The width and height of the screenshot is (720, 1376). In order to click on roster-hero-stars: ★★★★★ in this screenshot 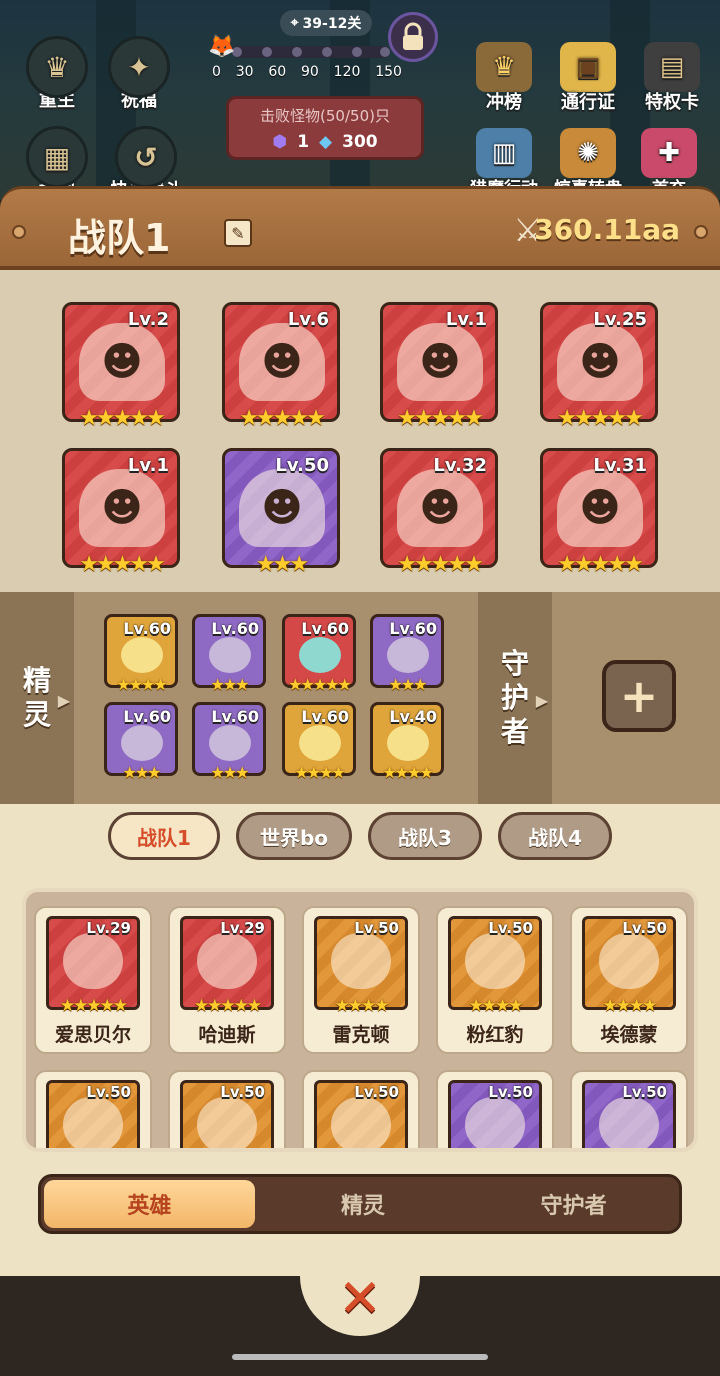, I will do `click(93, 1006)`.